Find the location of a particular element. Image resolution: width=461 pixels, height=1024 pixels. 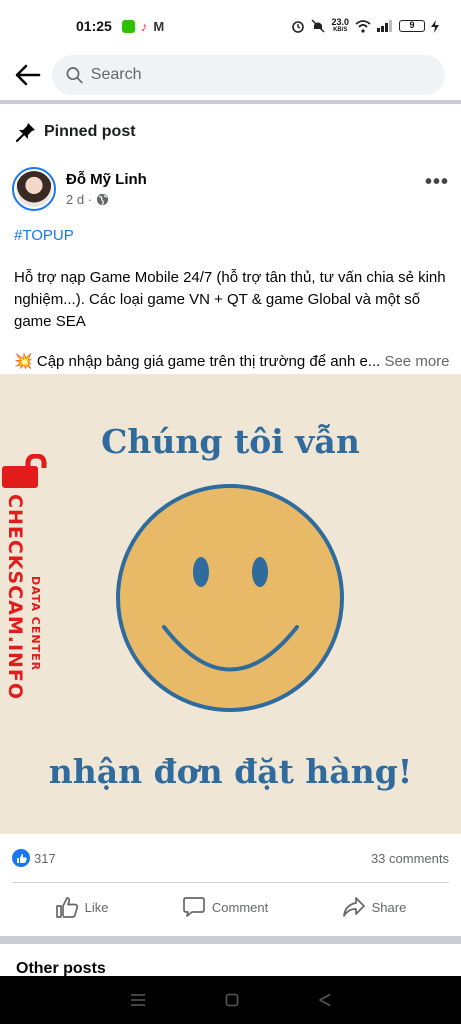

like-button: Like is located at coordinates (82, 907).